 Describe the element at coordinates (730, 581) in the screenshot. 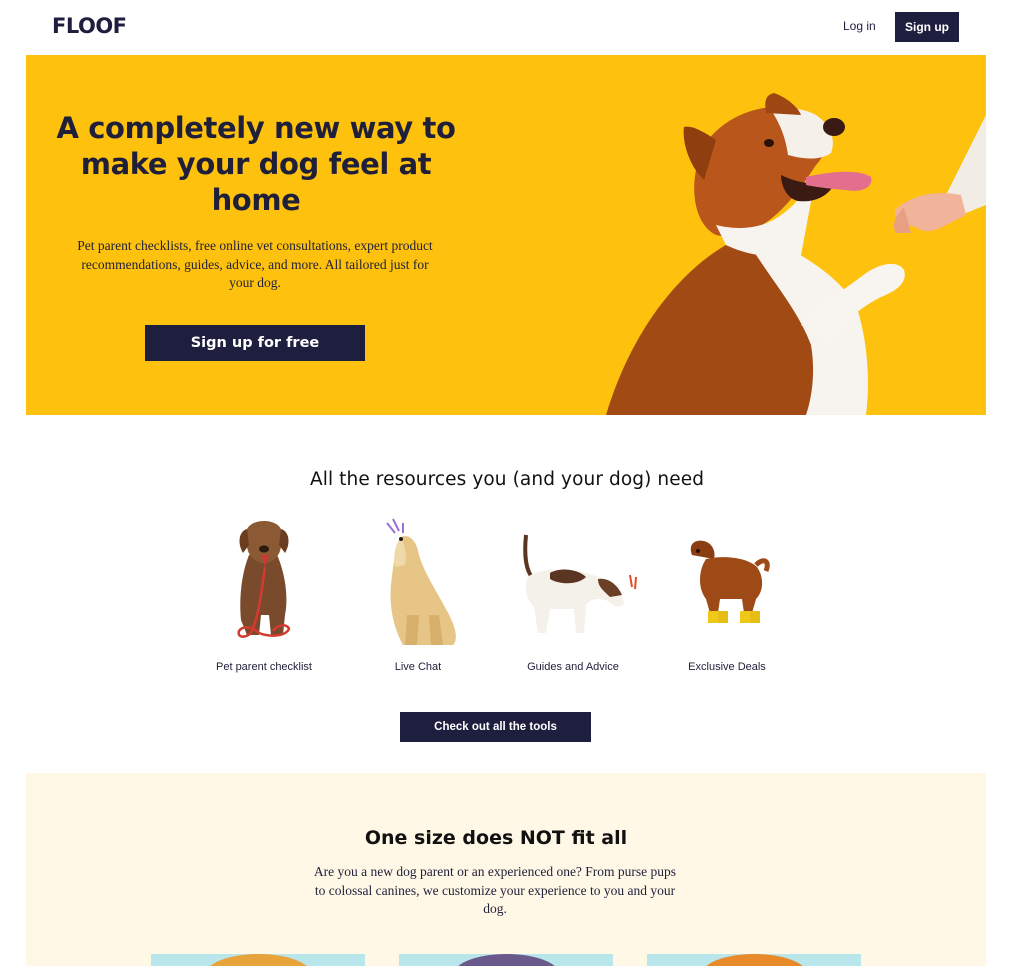

I see `dog-in-boots-icon` at that location.